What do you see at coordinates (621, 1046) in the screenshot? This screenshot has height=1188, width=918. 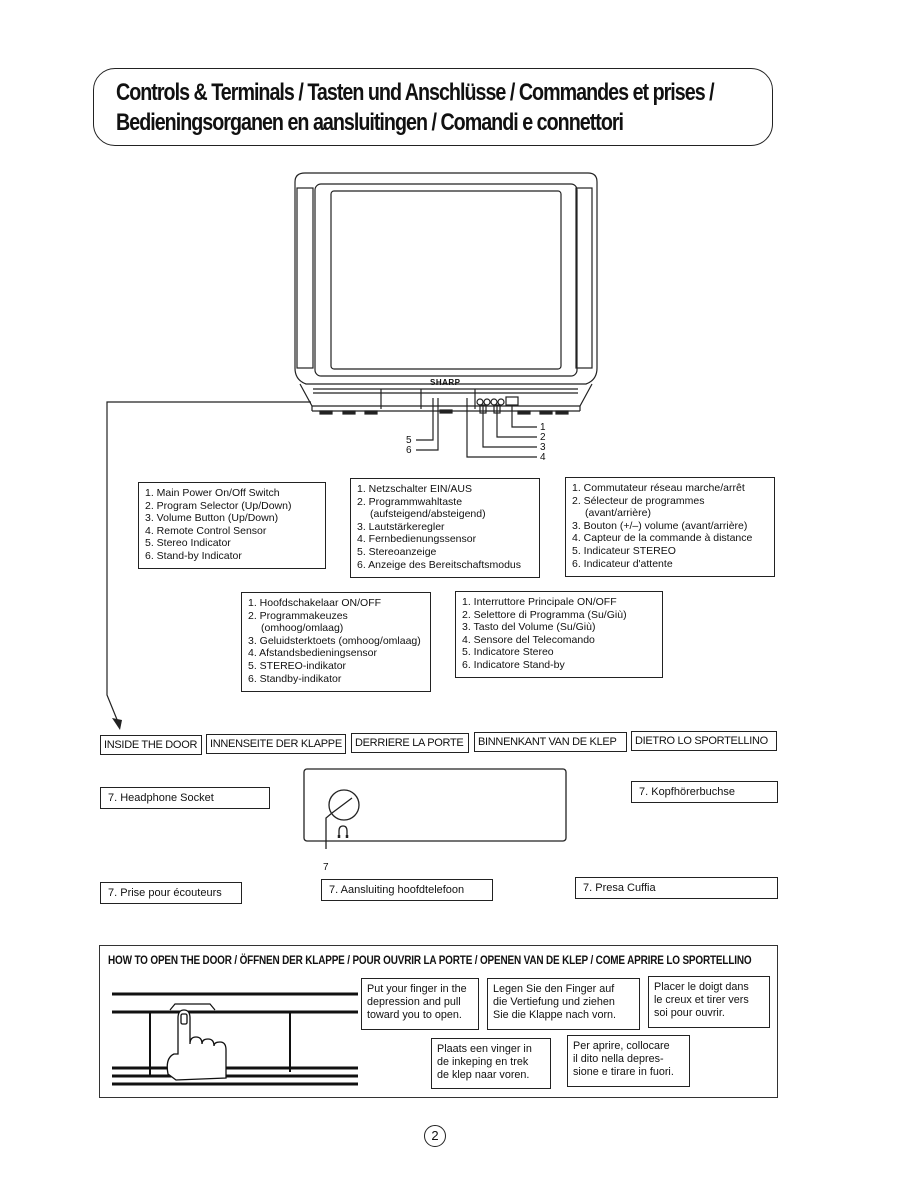 I see `instruction-line: Per aprire, collocare` at bounding box center [621, 1046].